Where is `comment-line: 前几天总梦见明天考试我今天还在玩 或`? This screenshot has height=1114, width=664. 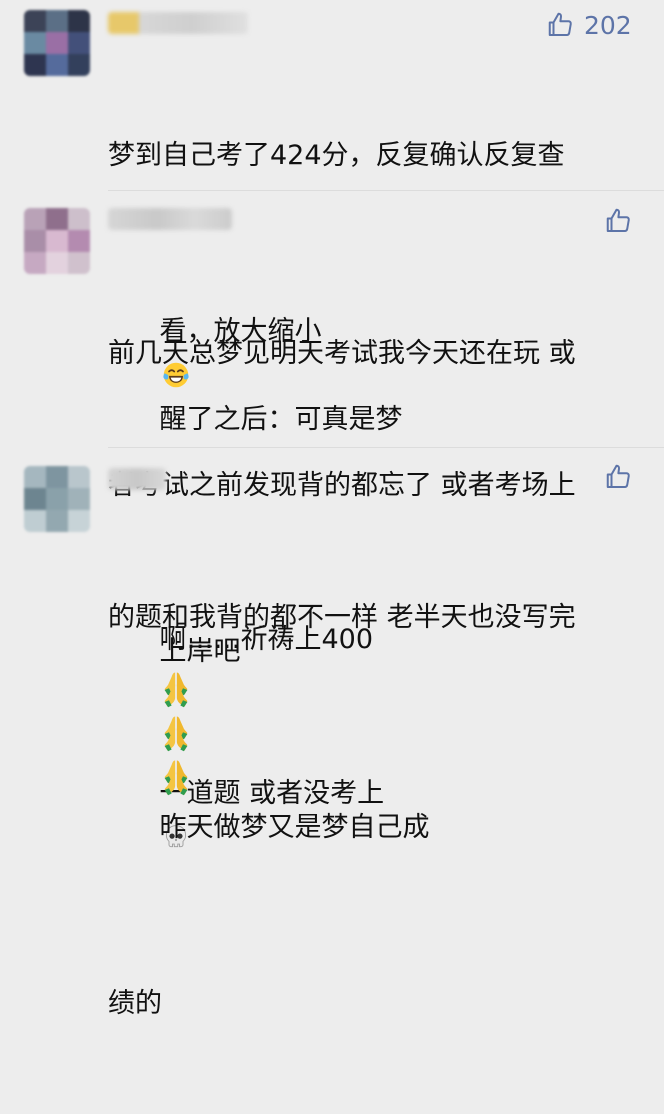 comment-line: 前几天总梦见明天考试我今天还在玩 或 is located at coordinates (342, 353).